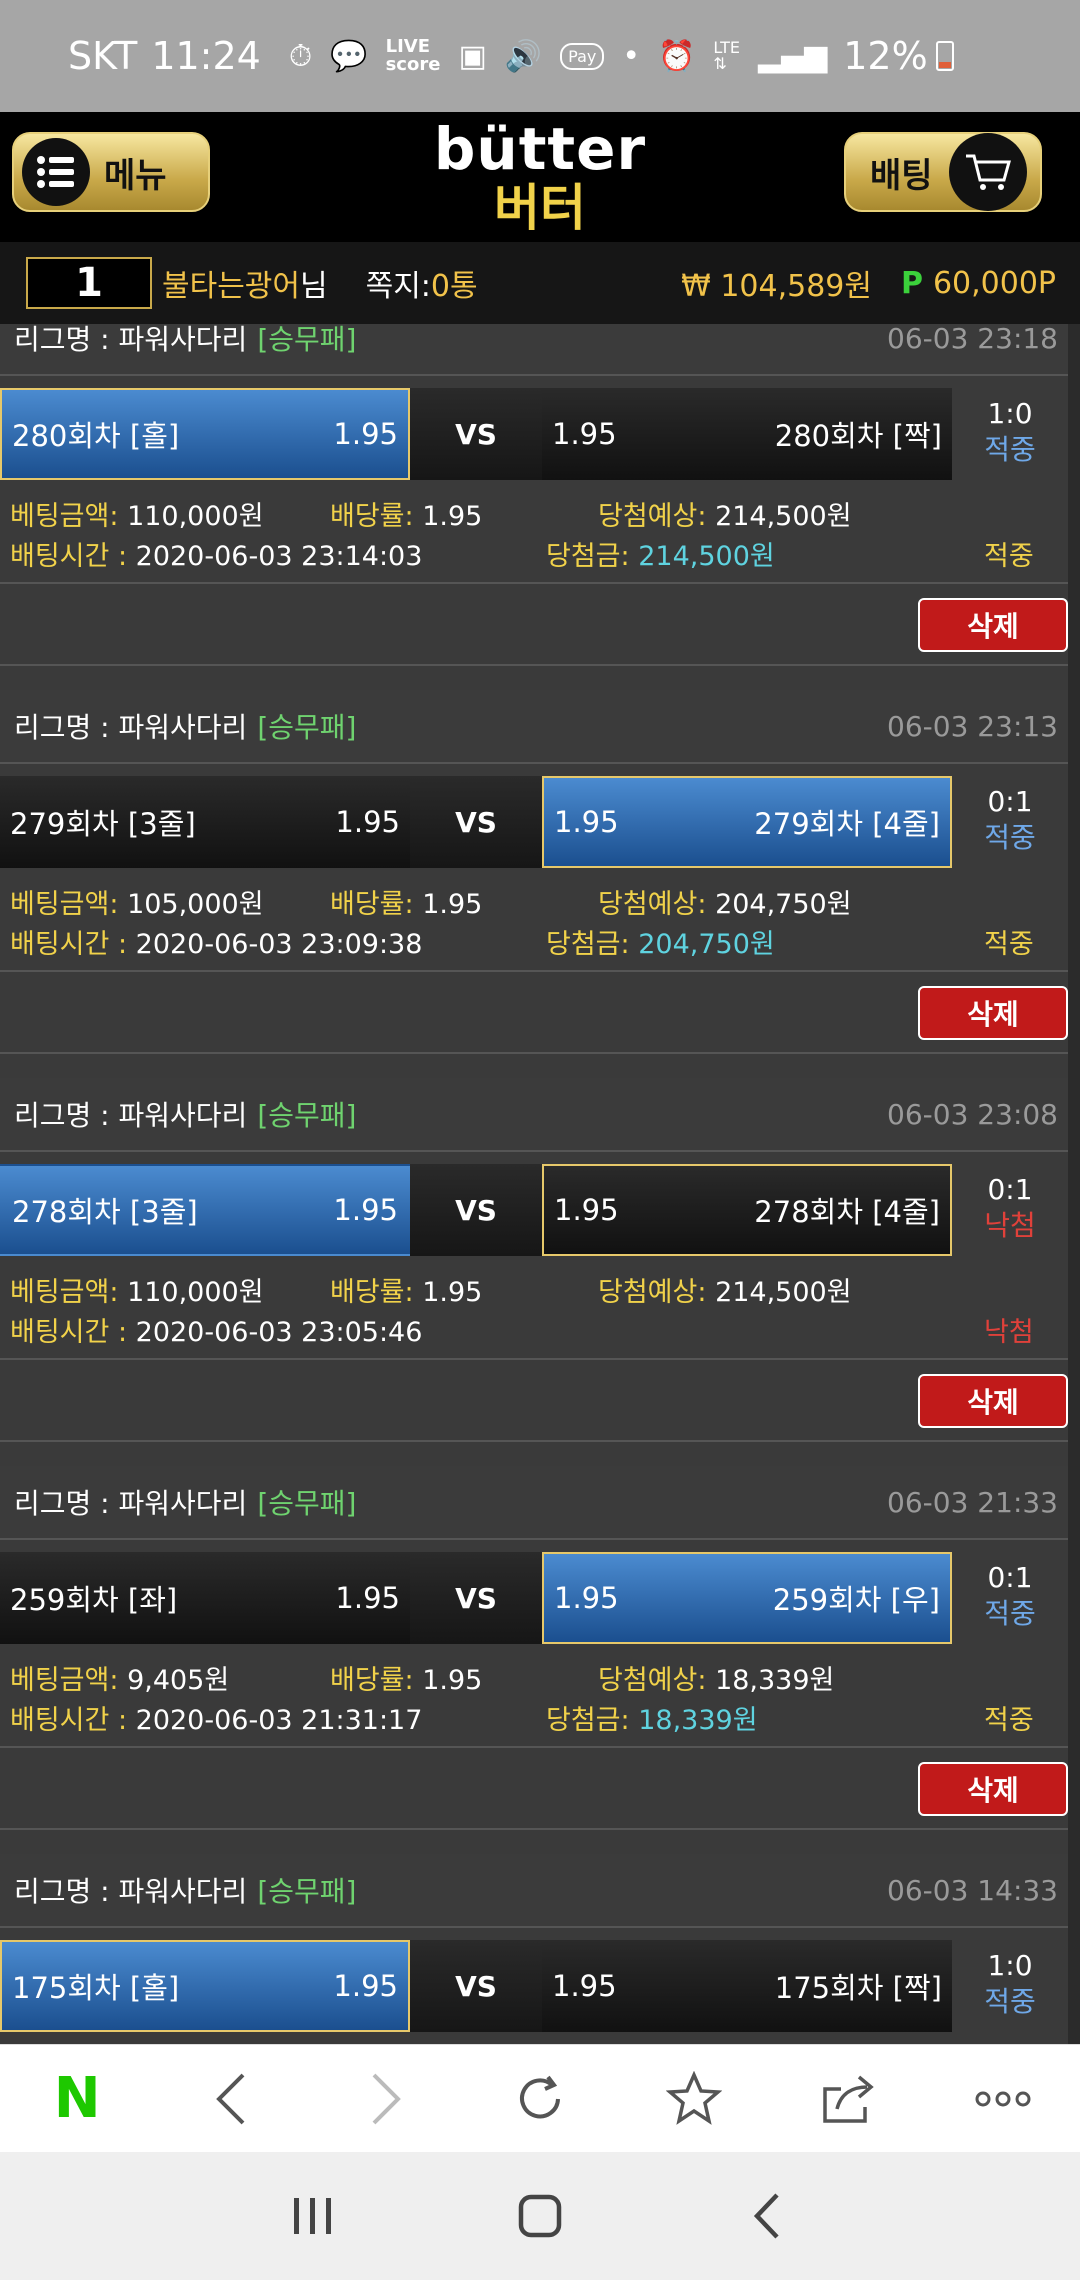 Image resolution: width=1080 pixels, height=2280 pixels. I want to click on away-option: 1.95 278회차 [4줄], so click(747, 1210).